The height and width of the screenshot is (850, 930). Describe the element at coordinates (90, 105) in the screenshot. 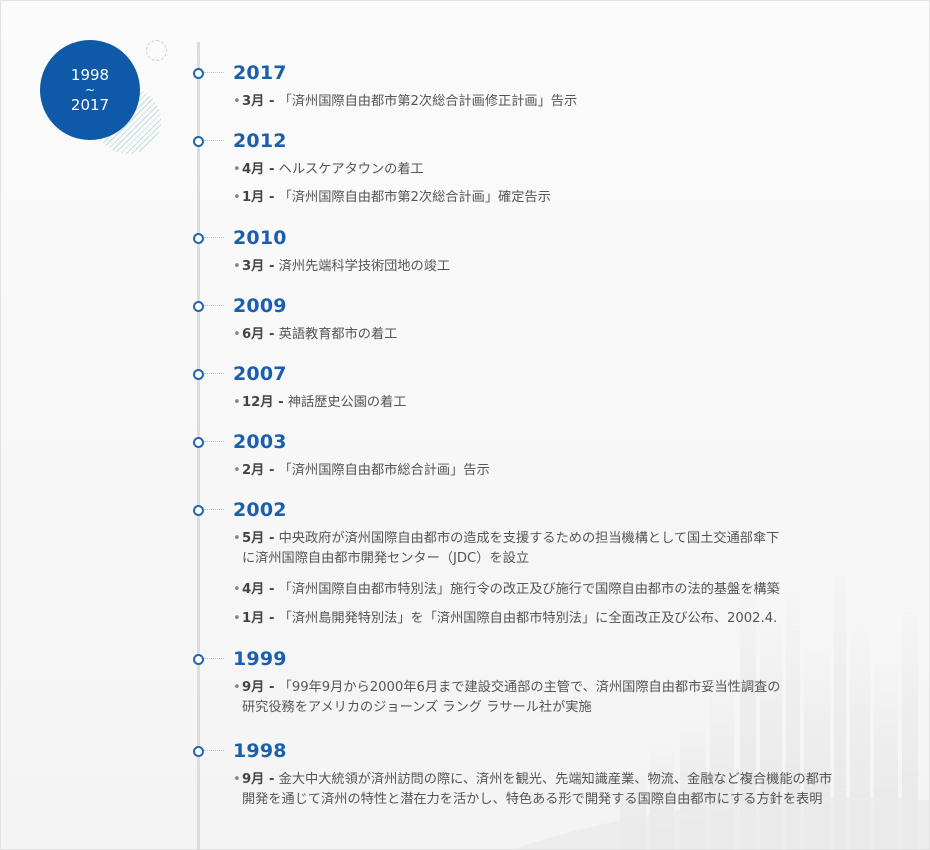

I see `badge-end-year: 2017` at that location.